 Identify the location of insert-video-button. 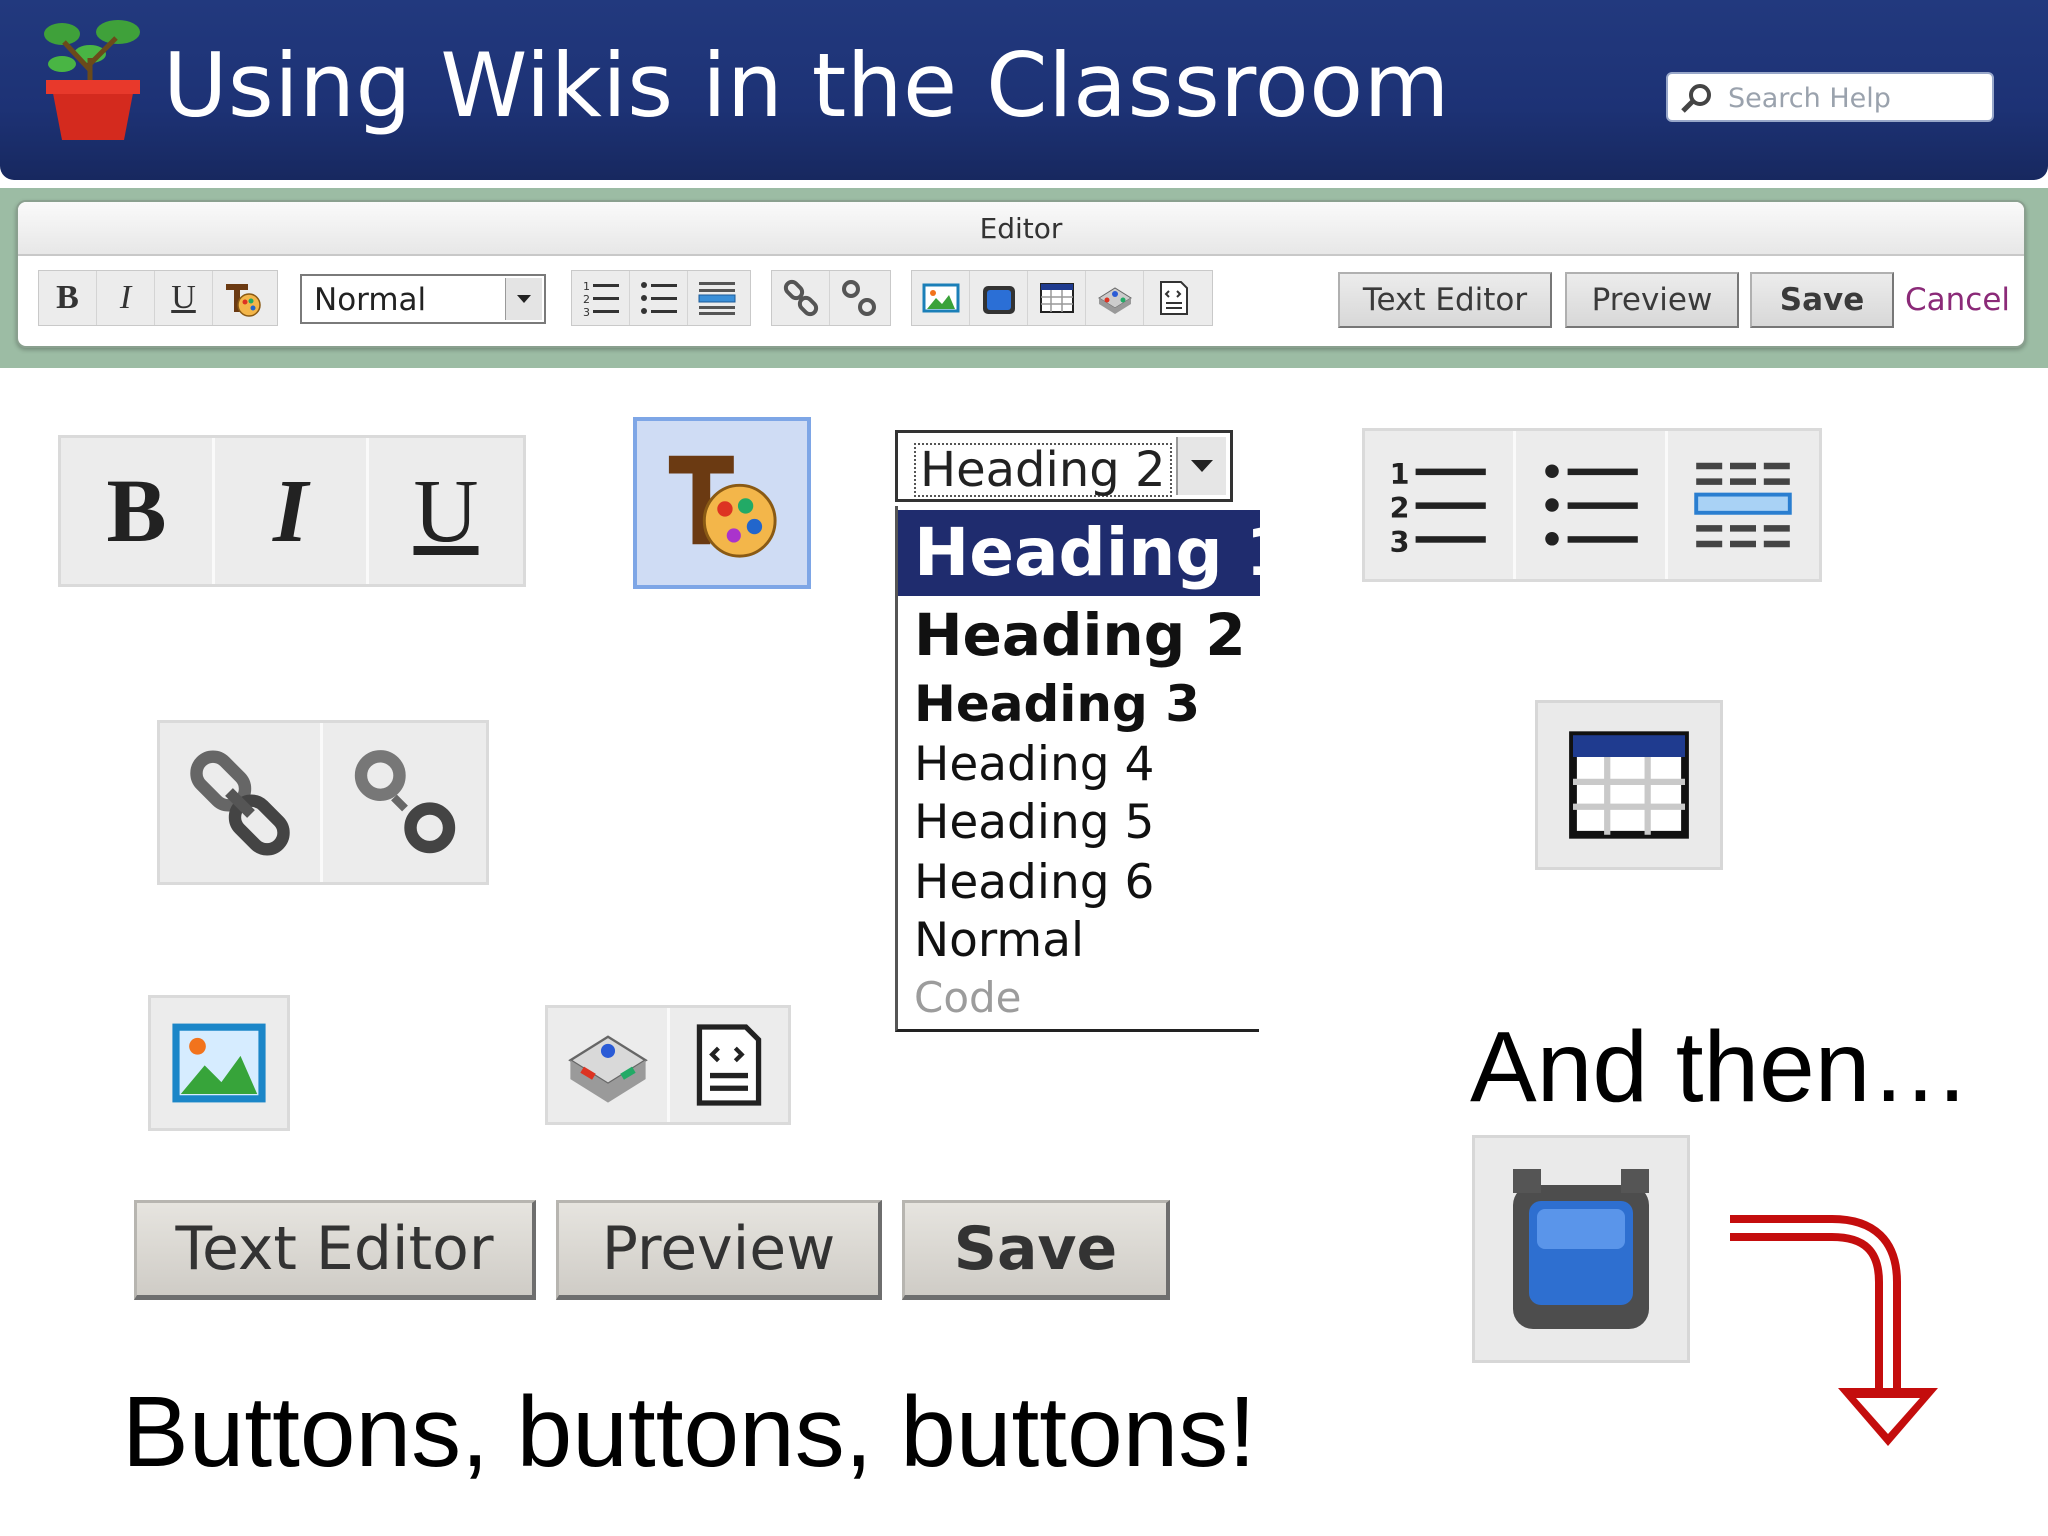
(999, 298).